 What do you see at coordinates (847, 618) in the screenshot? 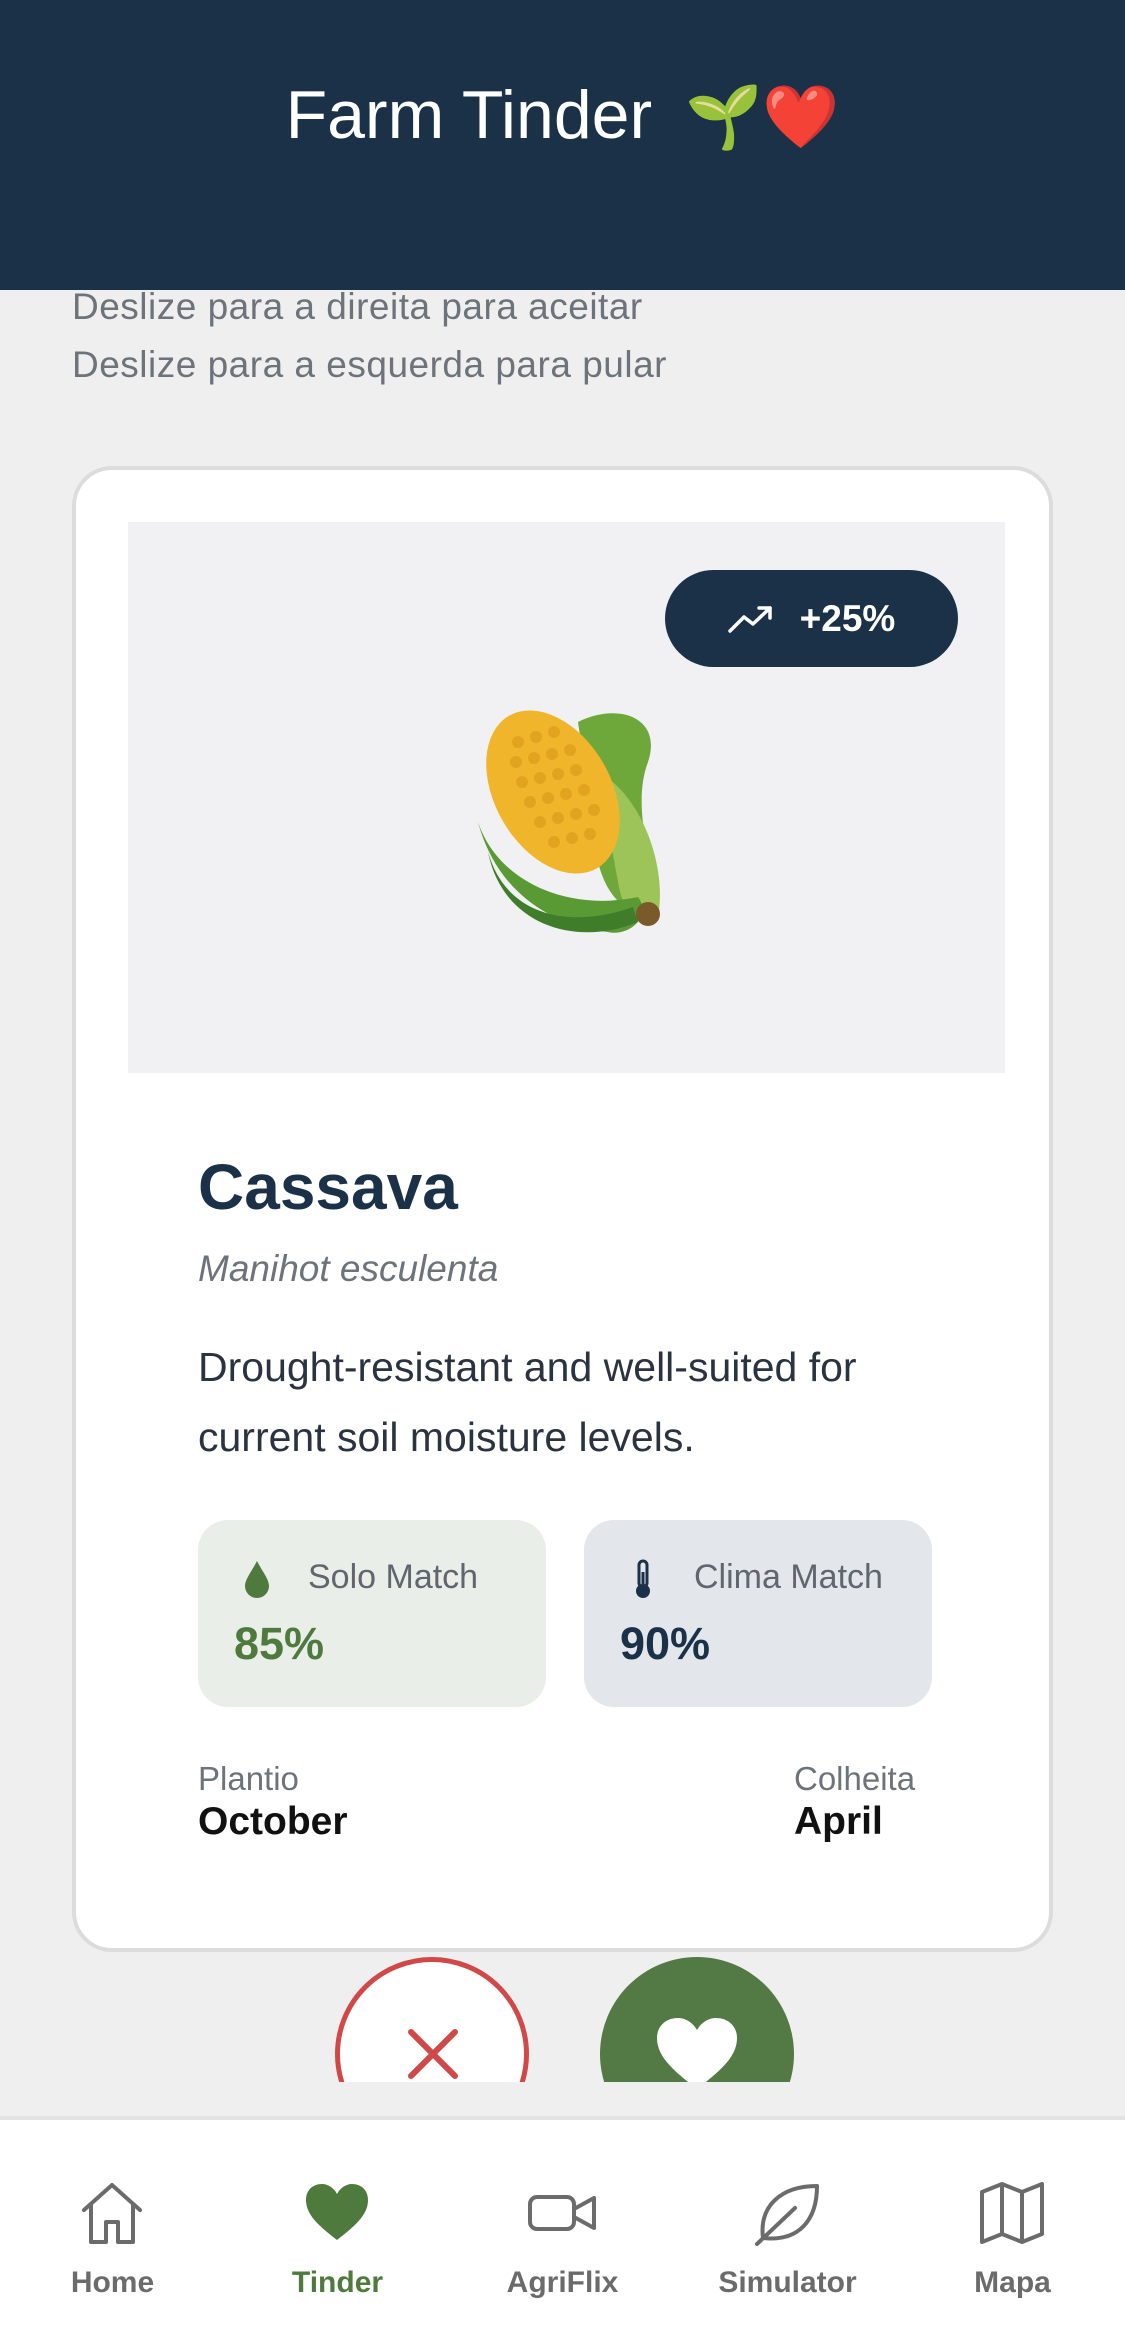
I see `trend-value: +25%` at bounding box center [847, 618].